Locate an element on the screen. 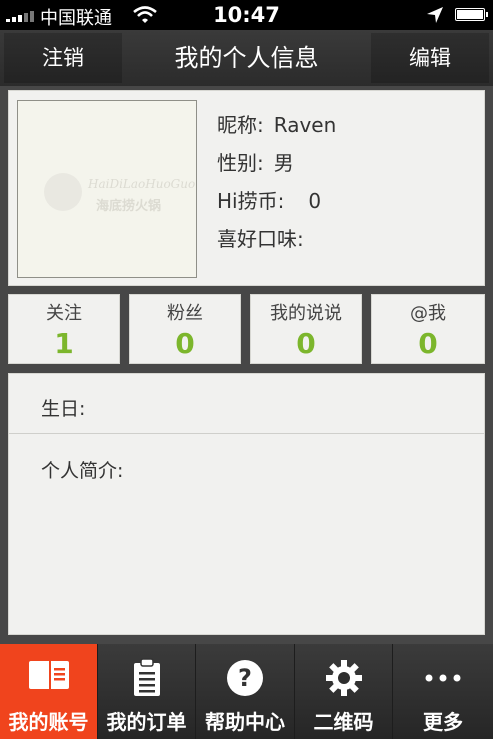  taste-label: 喜好口味: is located at coordinates (260, 239).